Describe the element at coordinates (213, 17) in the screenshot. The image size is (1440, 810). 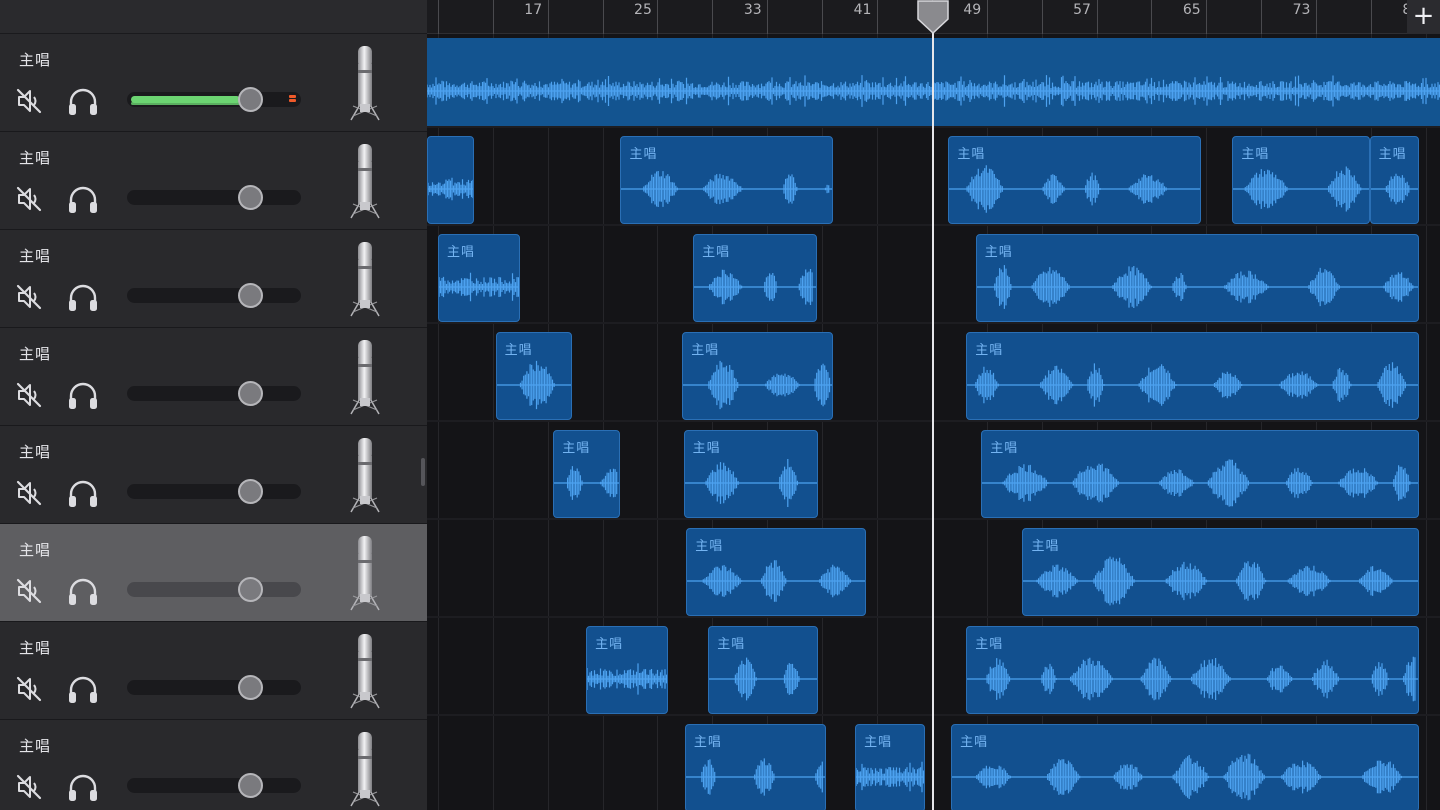
I see `header-toolbar-area` at that location.